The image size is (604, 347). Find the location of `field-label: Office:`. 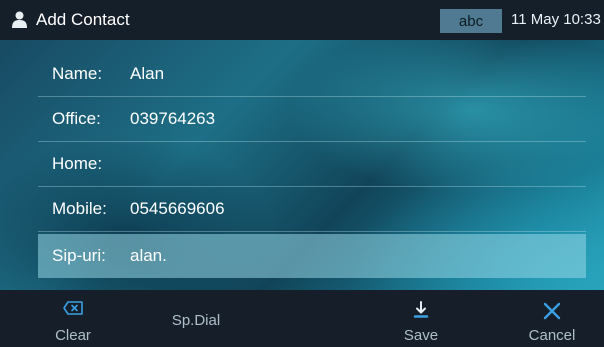

field-label: Office: is located at coordinates (76, 118).